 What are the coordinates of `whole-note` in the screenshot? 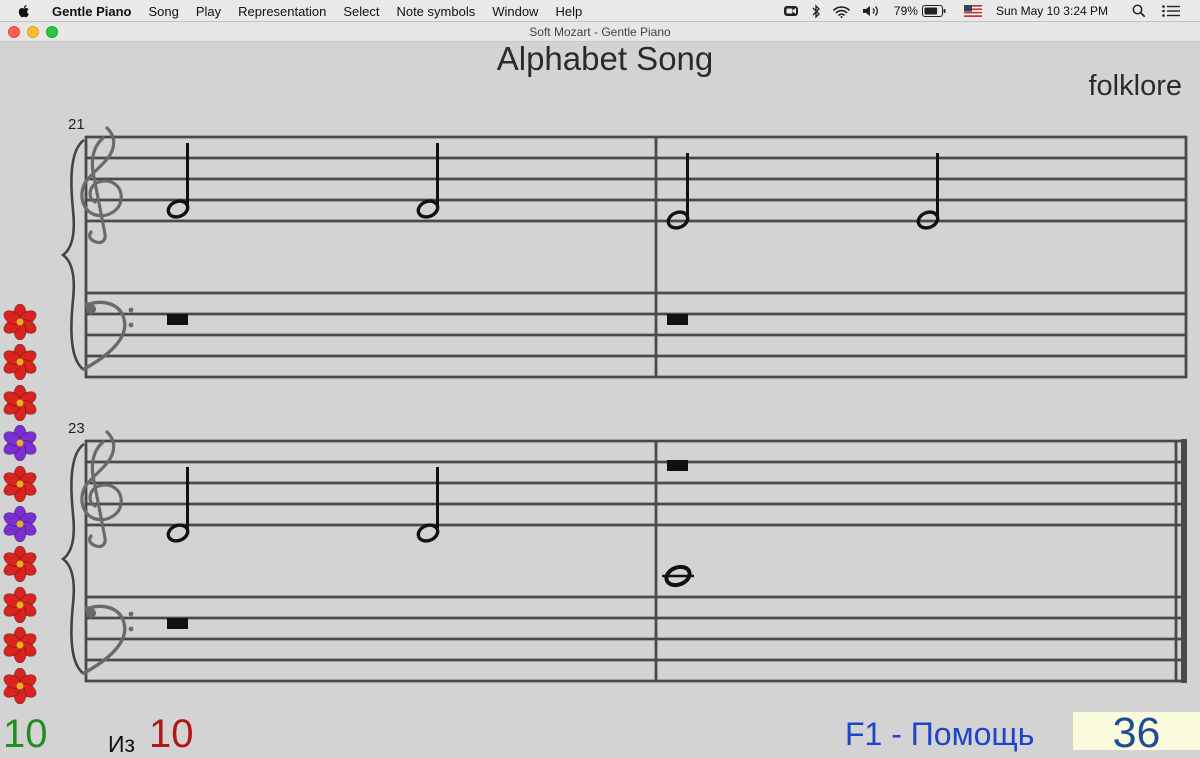 It's located at (678, 576).